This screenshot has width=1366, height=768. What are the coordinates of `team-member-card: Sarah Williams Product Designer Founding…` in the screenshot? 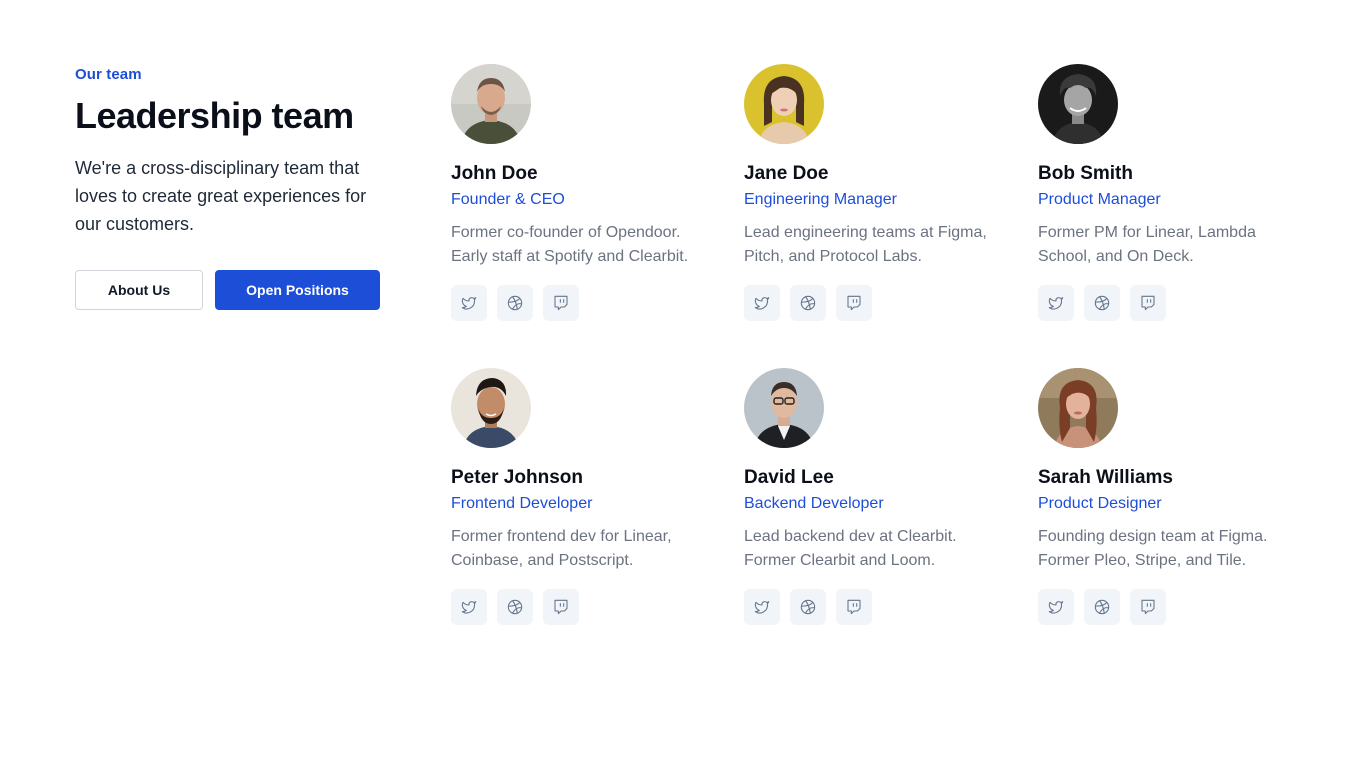 It's located at (1185, 520).